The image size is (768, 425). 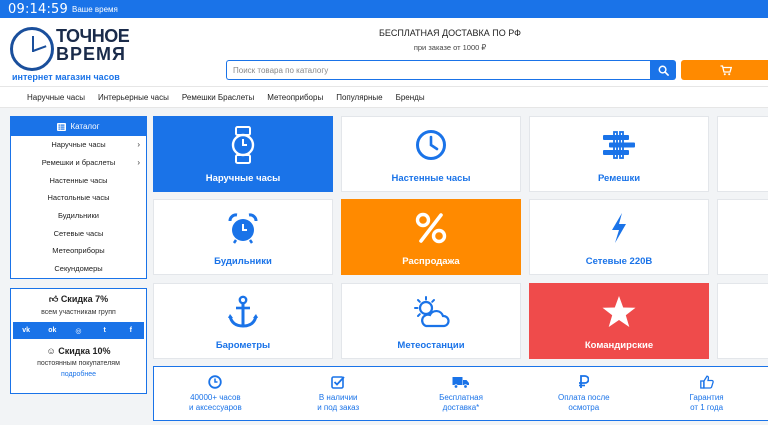 What do you see at coordinates (338, 382) in the screenshot?
I see `checkbox-icon` at bounding box center [338, 382].